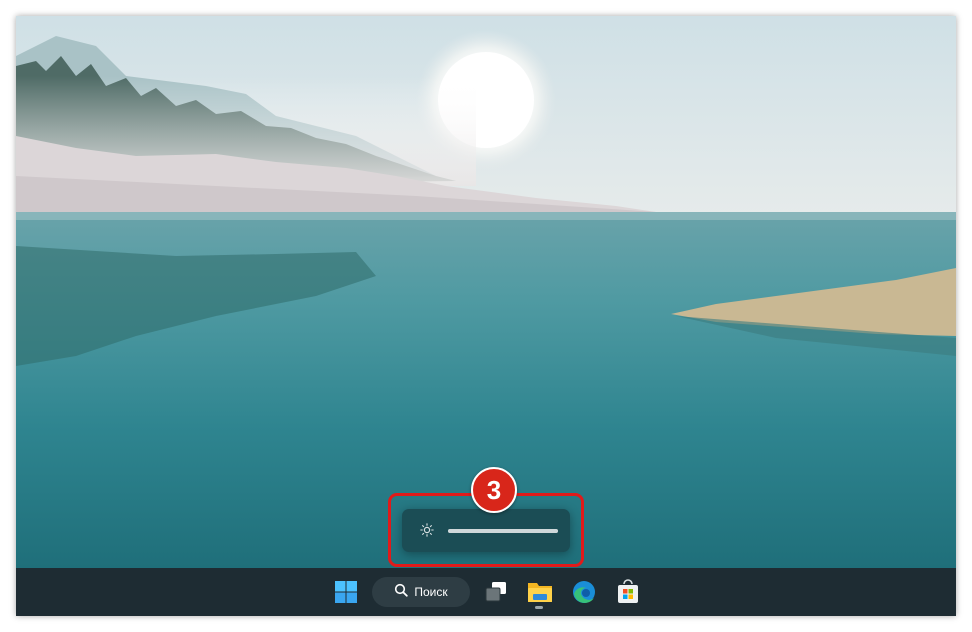 The height and width of the screenshot is (632, 972). I want to click on edge-browser-icon, so click(584, 592).